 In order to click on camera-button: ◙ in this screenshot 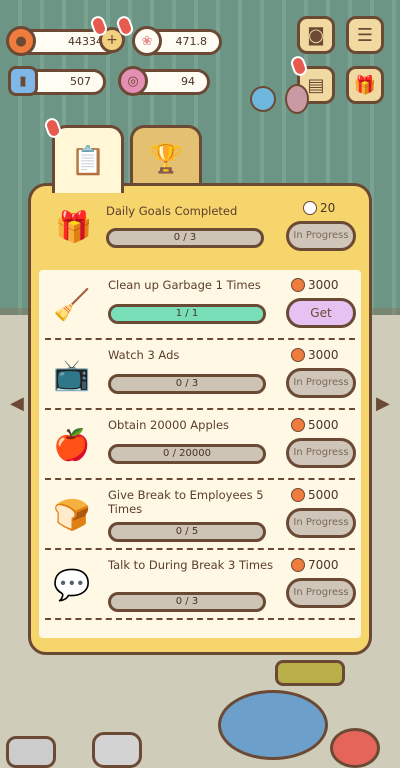, I will do `click(316, 35)`.